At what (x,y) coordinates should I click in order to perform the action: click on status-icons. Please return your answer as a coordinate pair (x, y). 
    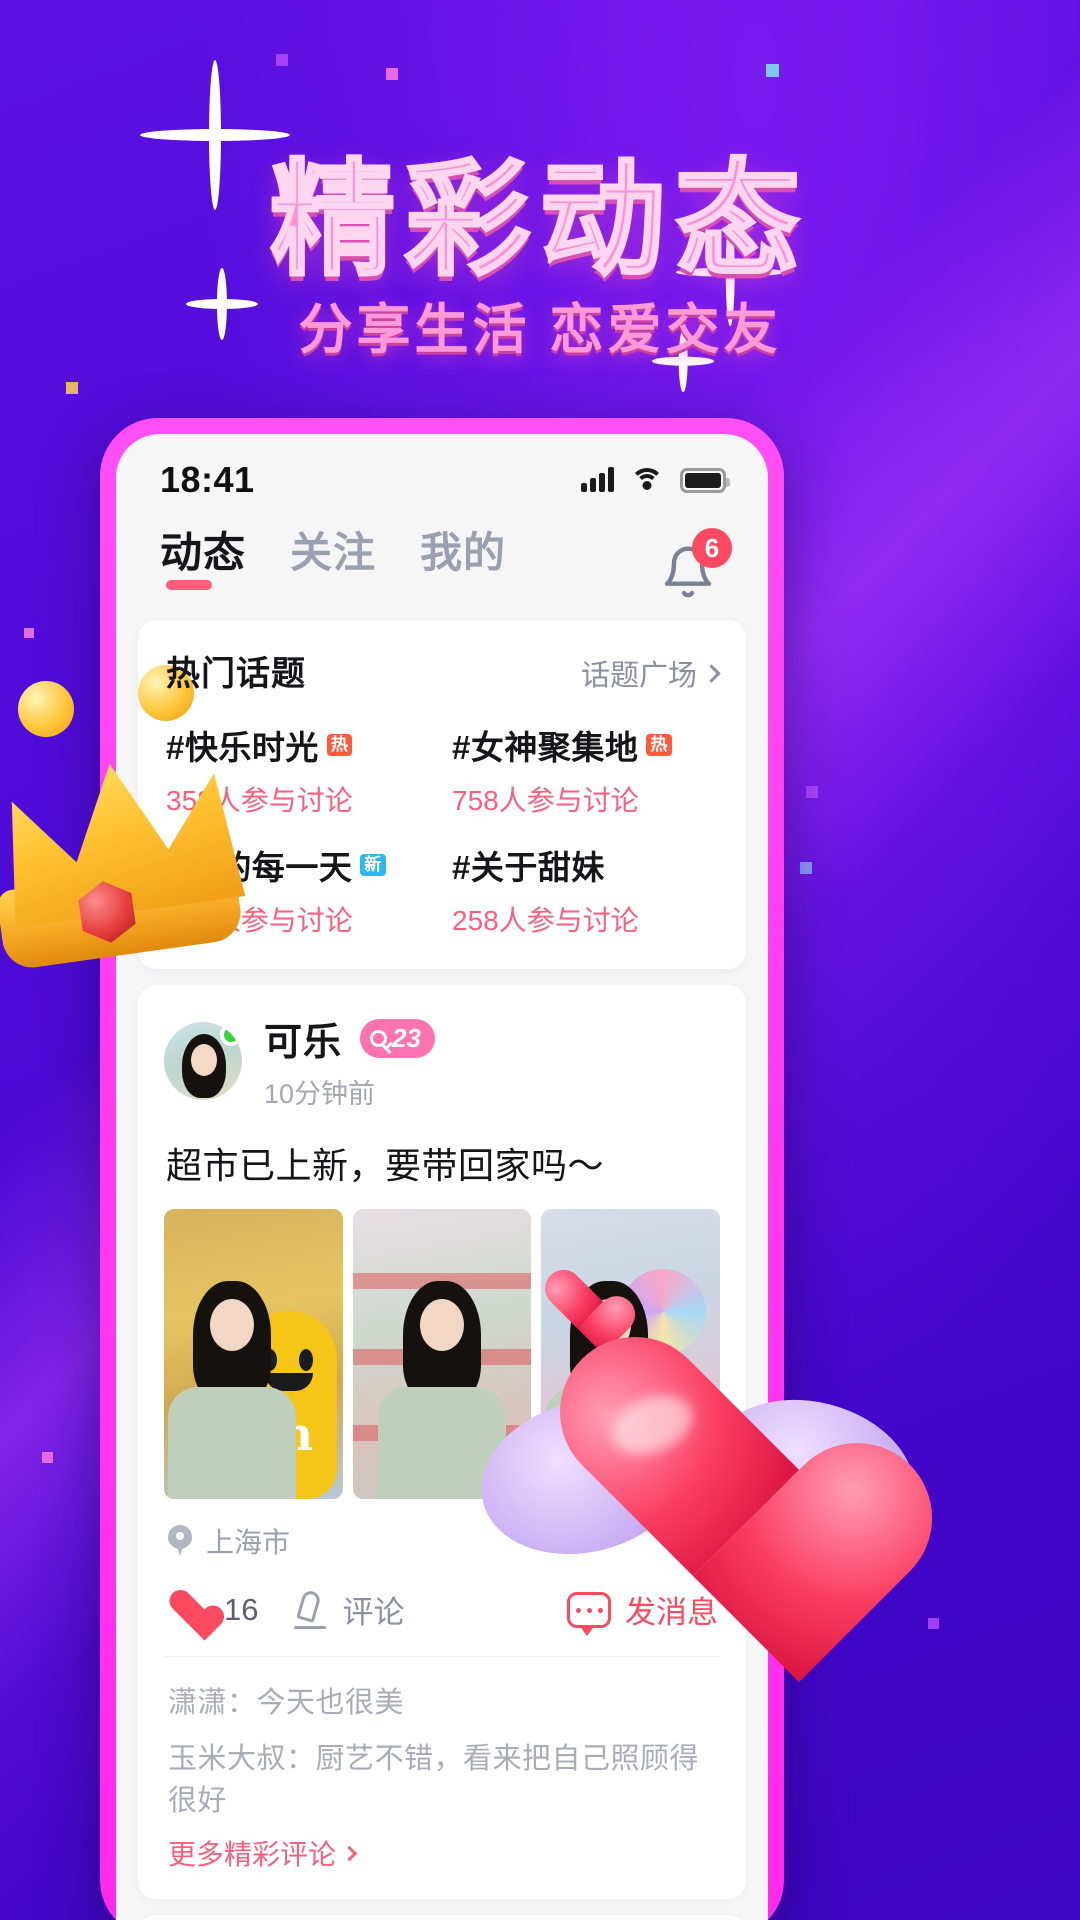
    Looking at the image, I should click on (655, 480).